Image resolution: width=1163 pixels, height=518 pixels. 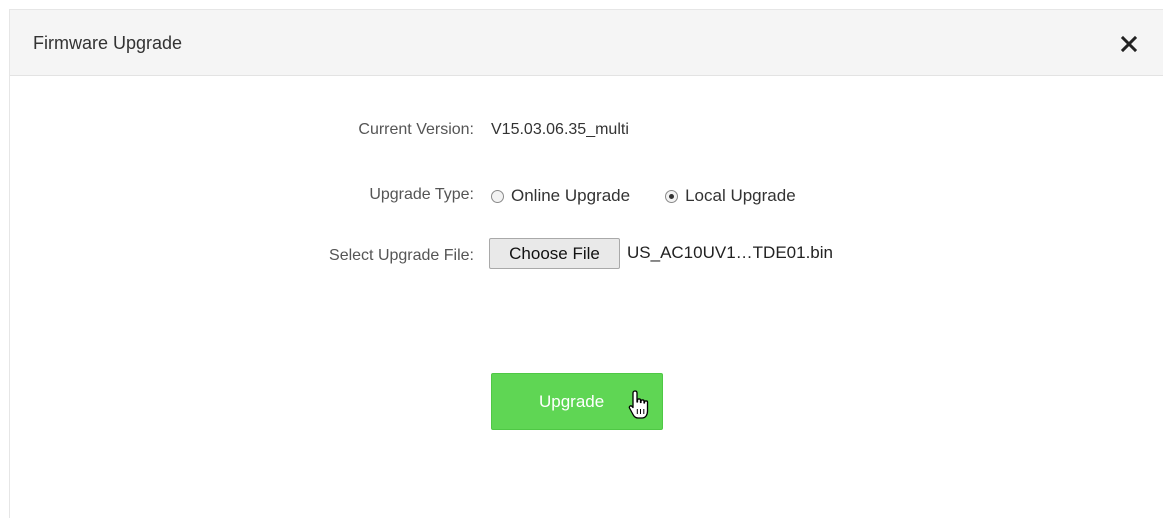 I want to click on hand-pointer-icon, so click(x=638, y=404).